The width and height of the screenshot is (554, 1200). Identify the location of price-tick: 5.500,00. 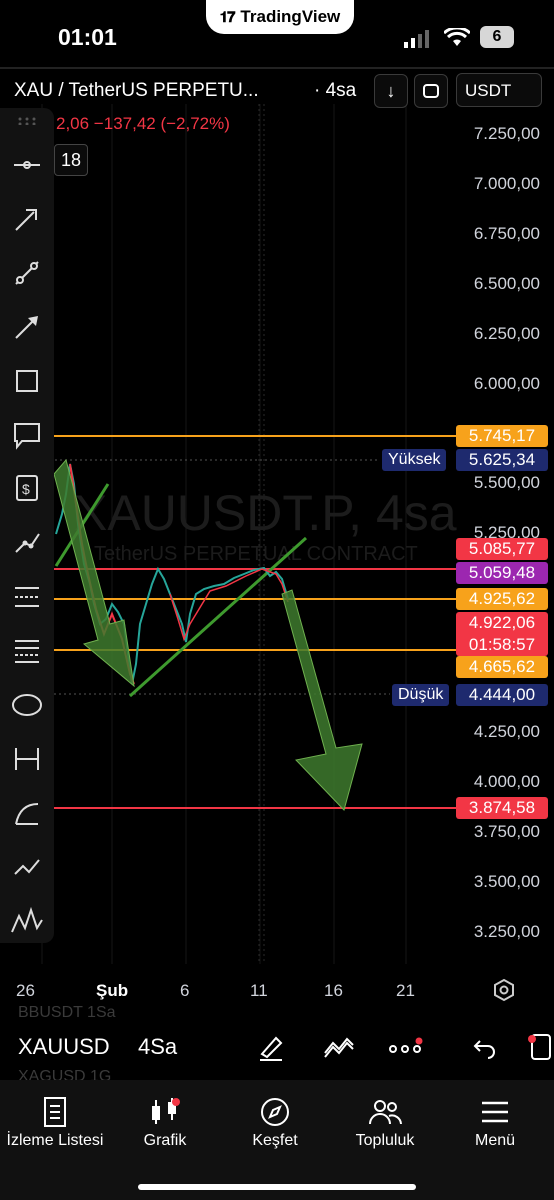
(506, 482).